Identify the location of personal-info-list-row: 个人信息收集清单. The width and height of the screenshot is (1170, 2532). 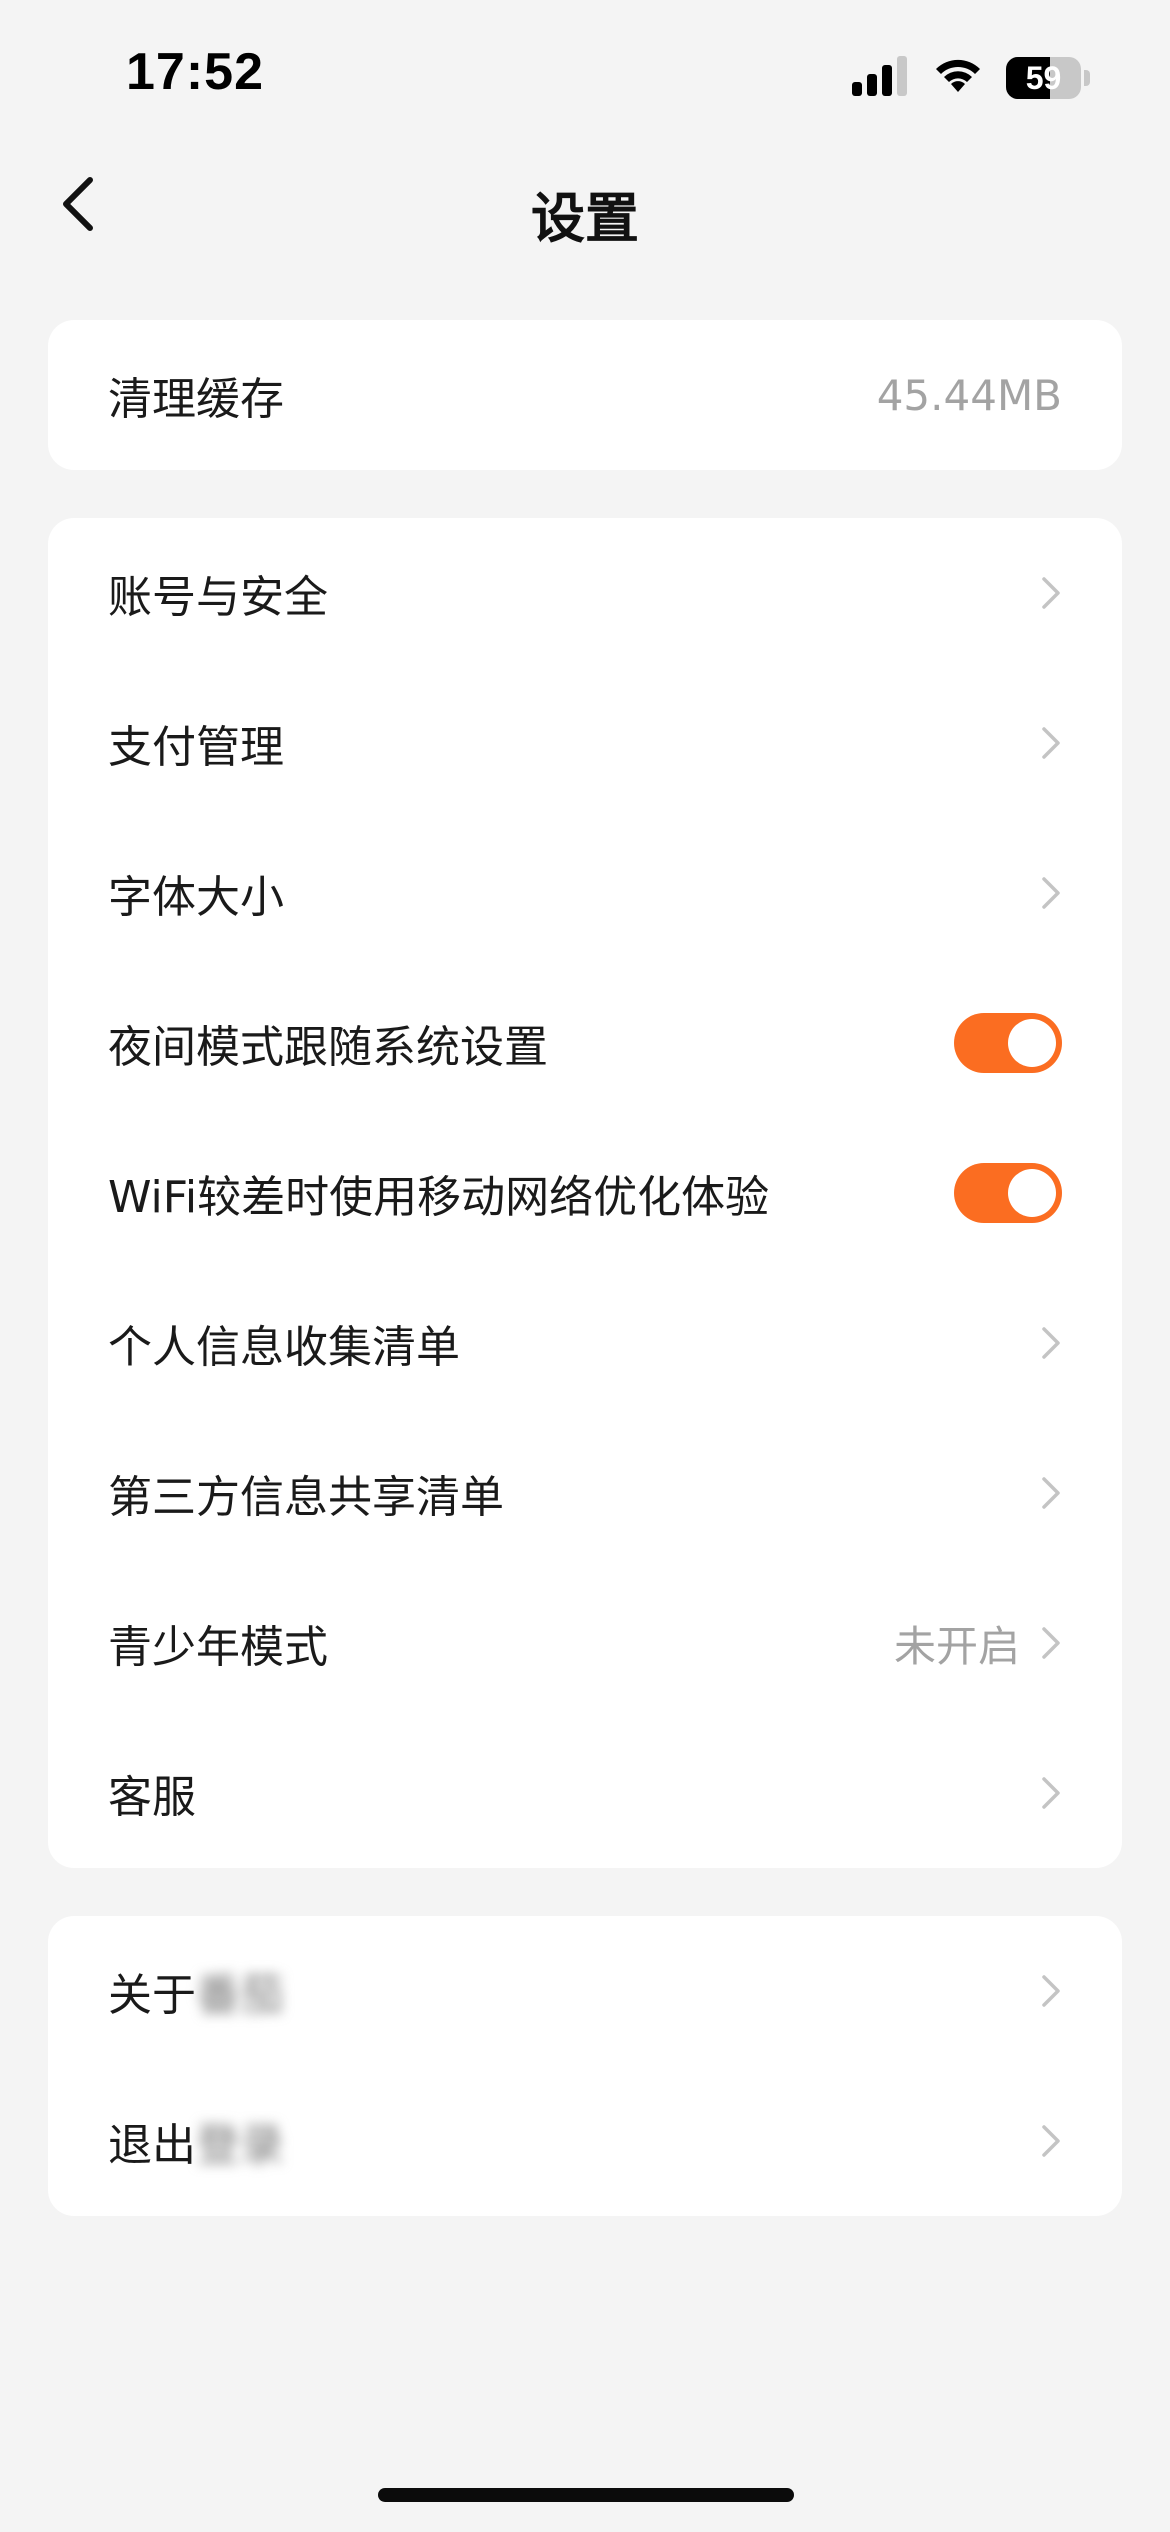
(585, 1343).